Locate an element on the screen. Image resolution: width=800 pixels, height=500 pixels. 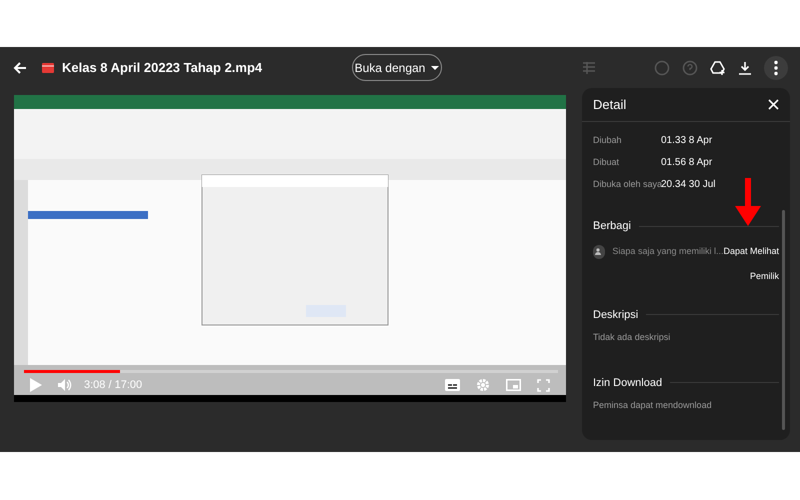
settings-icon is located at coordinates (483, 385).